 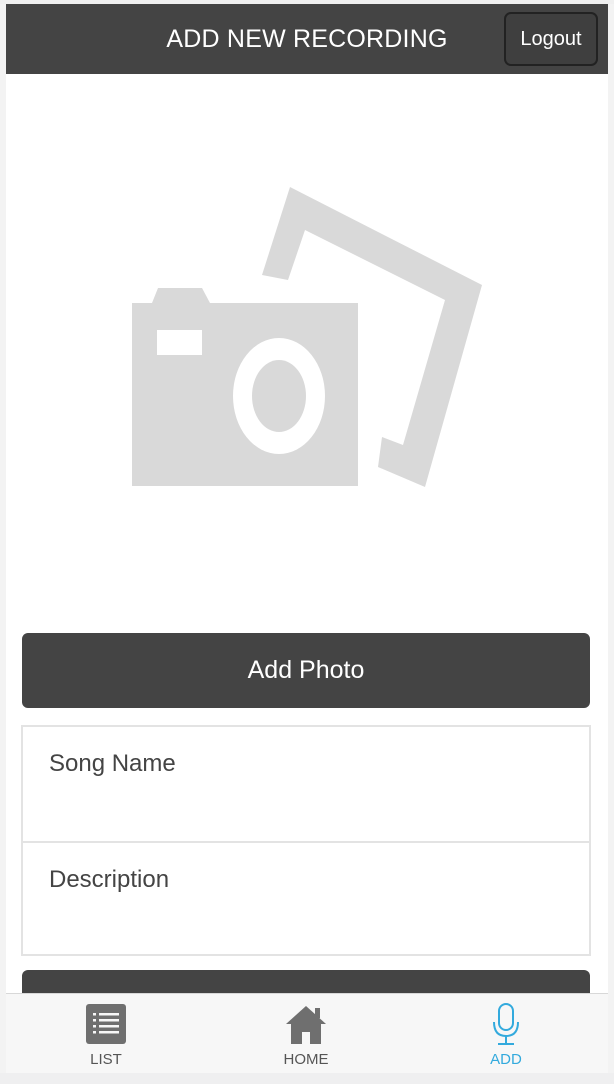 I want to click on tab-home: HOME, so click(x=306, y=1034).